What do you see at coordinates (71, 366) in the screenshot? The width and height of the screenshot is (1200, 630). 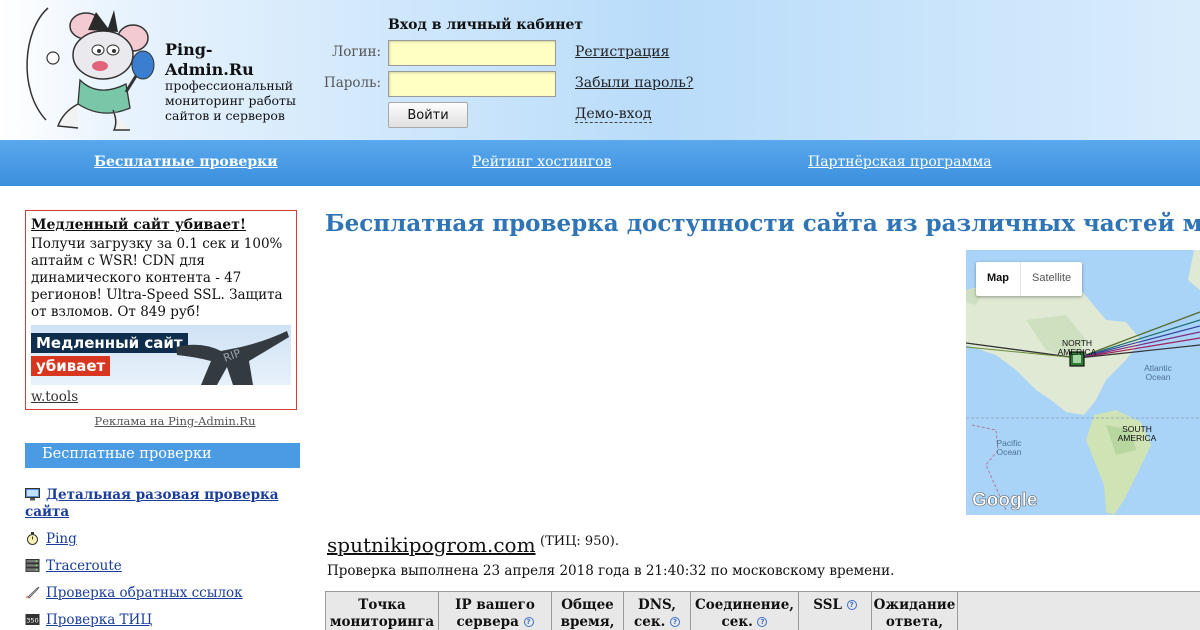 I see `ad-banner-line2: убивает` at bounding box center [71, 366].